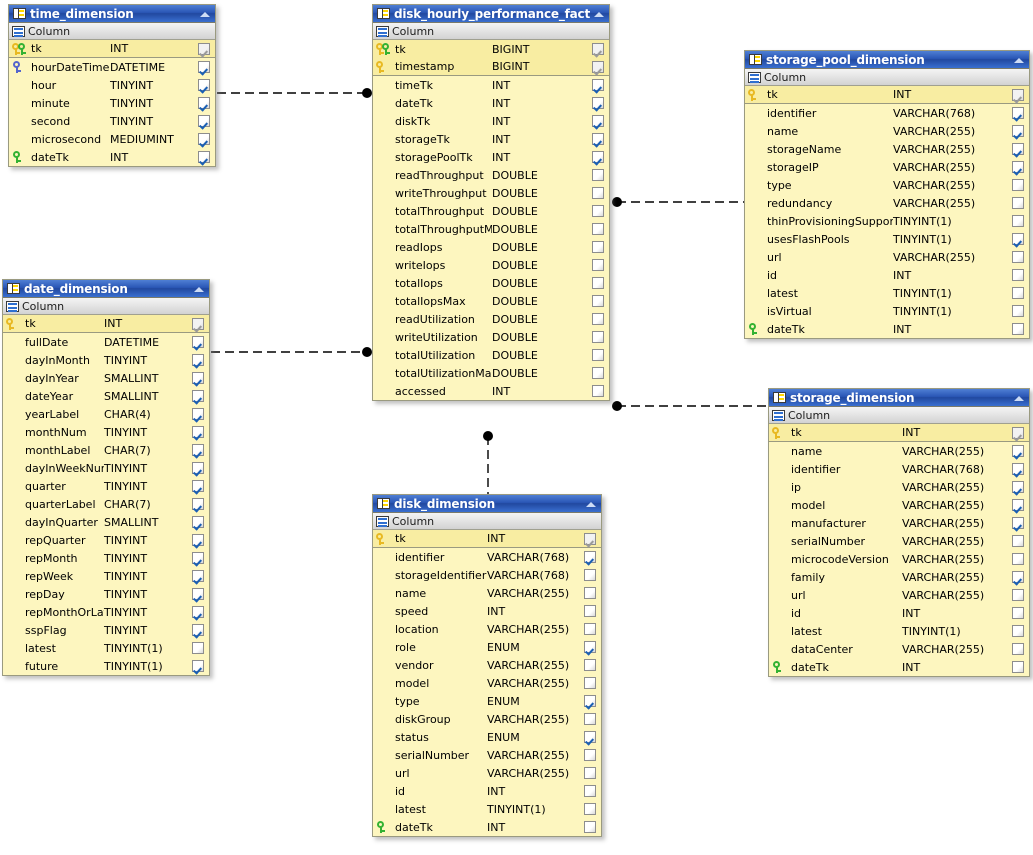  Describe the element at coordinates (106, 289) in the screenshot. I see `table-titlebar-date_dimension: date_dimension` at that location.